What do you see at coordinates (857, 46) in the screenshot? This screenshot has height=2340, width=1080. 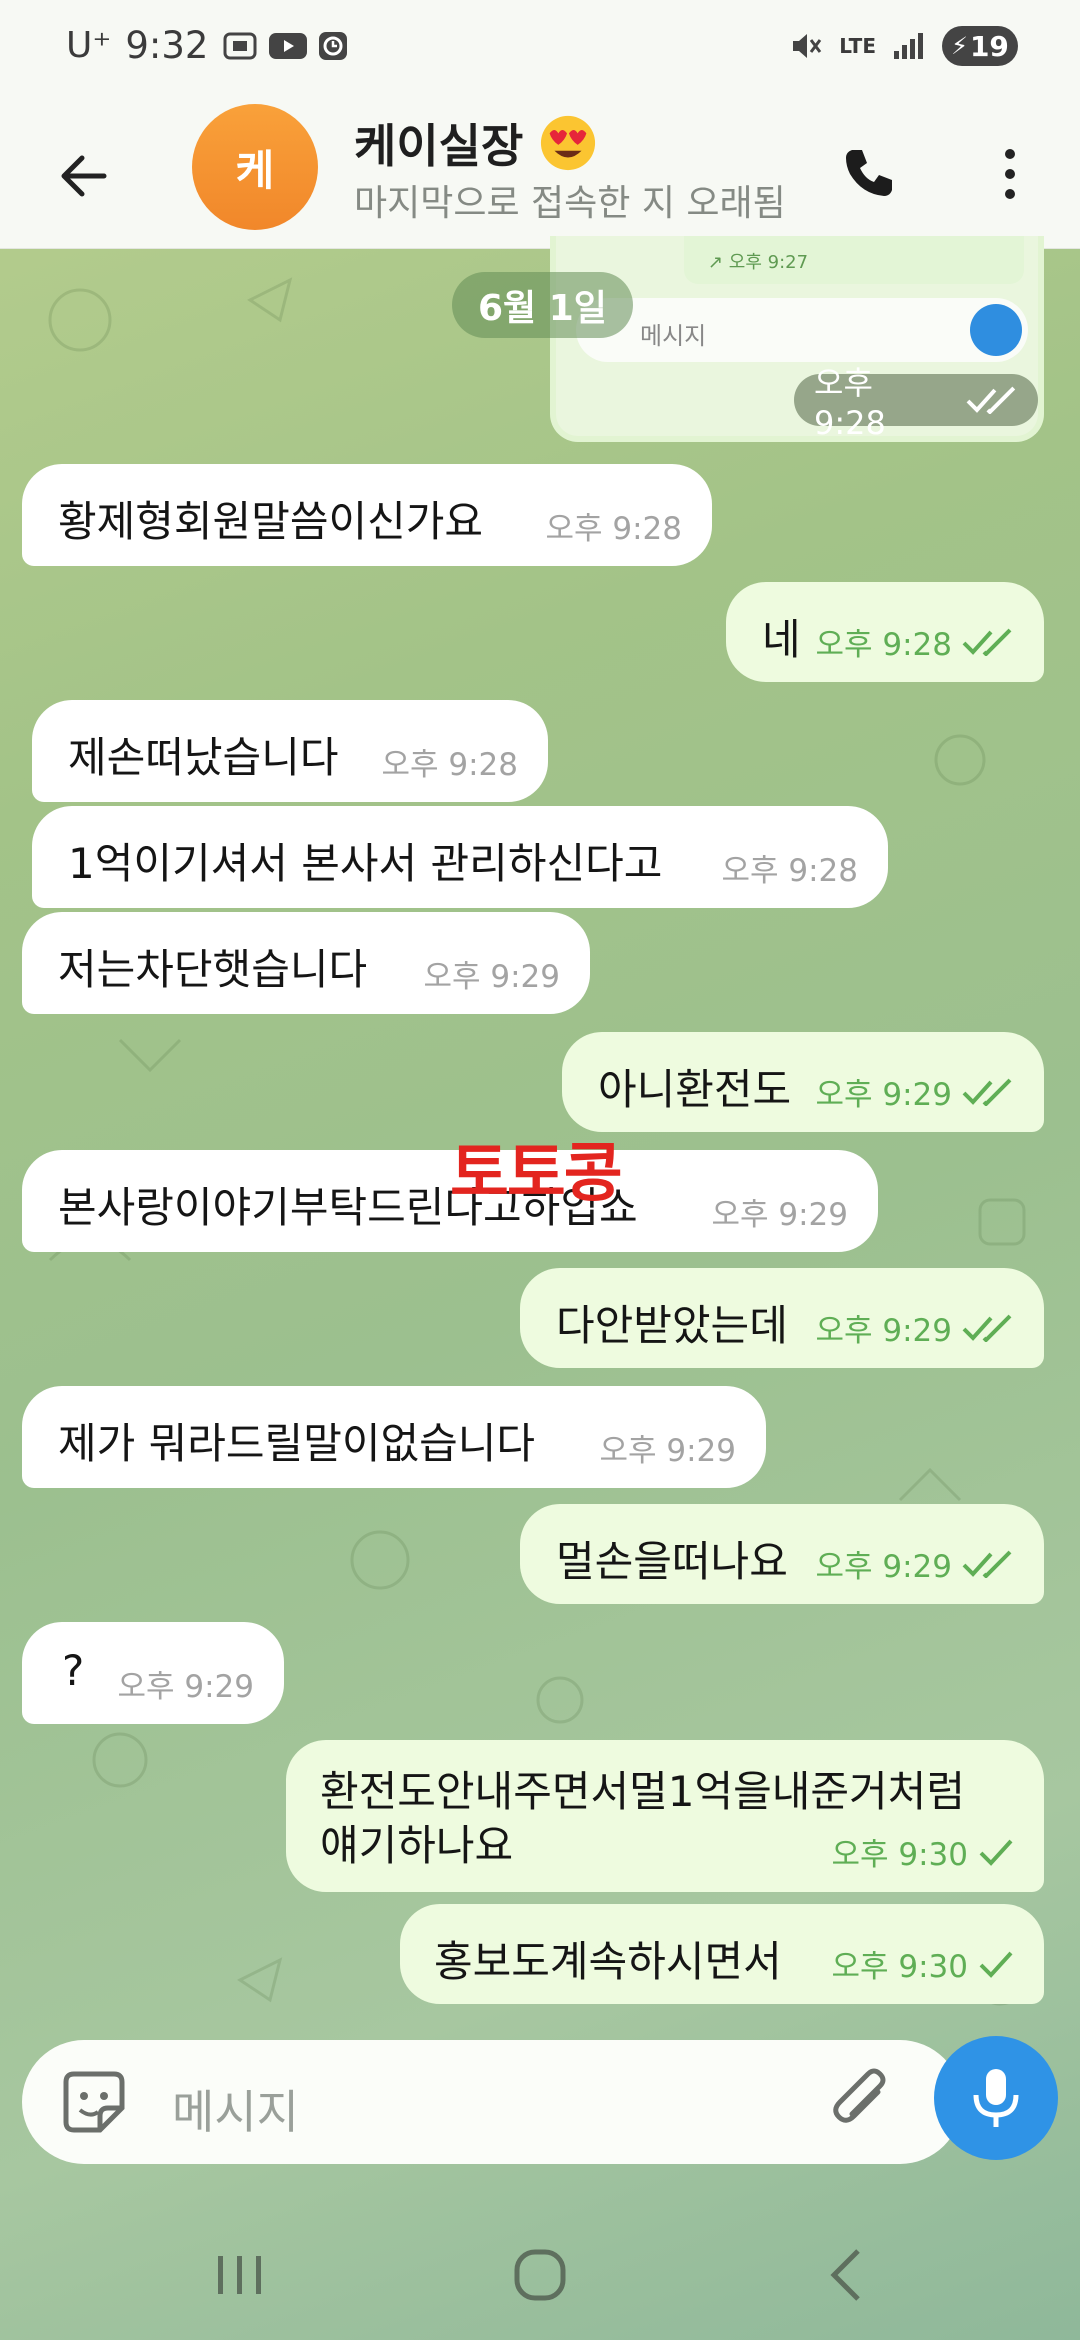 I see `network-type: LTE` at bounding box center [857, 46].